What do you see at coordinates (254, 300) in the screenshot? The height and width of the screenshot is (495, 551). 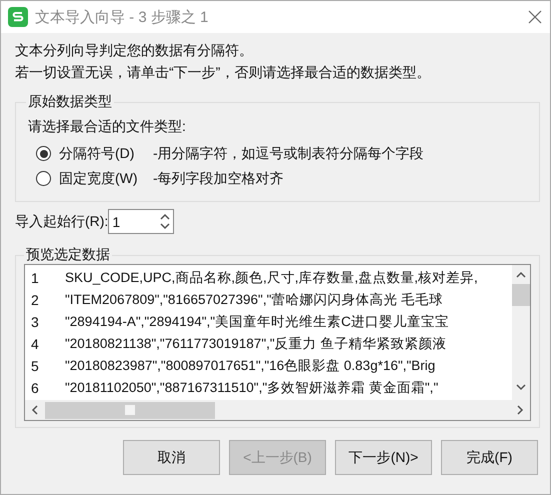 I see `preview-row: "ITEM2067809","816657027396","蕾哈娜闪闪身体高光 毛毛球` at bounding box center [254, 300].